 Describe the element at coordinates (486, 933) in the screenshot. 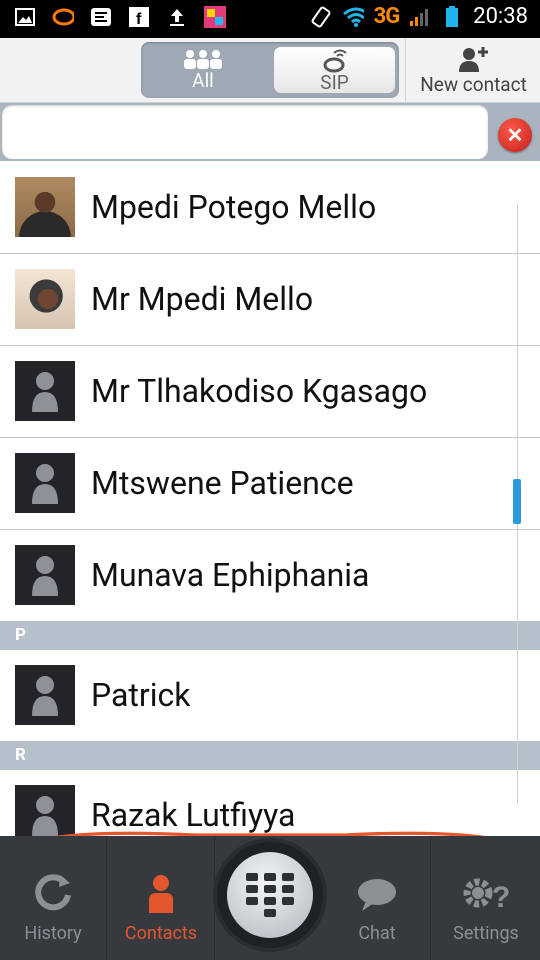

I see `tab-settings-label: Settings` at that location.